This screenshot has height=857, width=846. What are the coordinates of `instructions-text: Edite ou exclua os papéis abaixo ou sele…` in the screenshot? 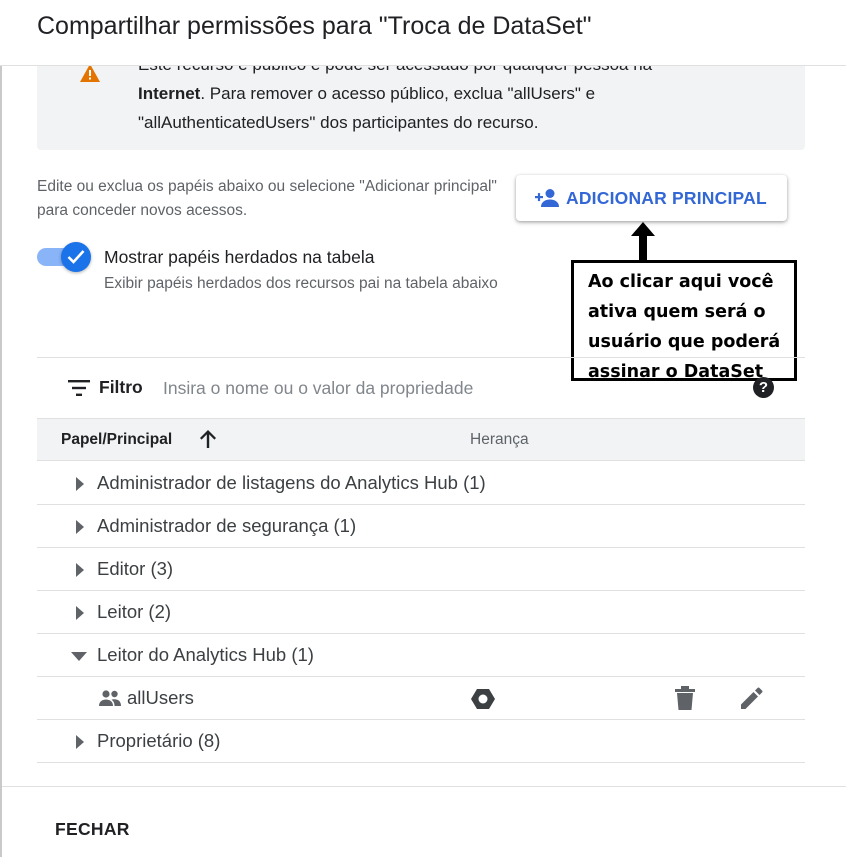 It's located at (267, 198).